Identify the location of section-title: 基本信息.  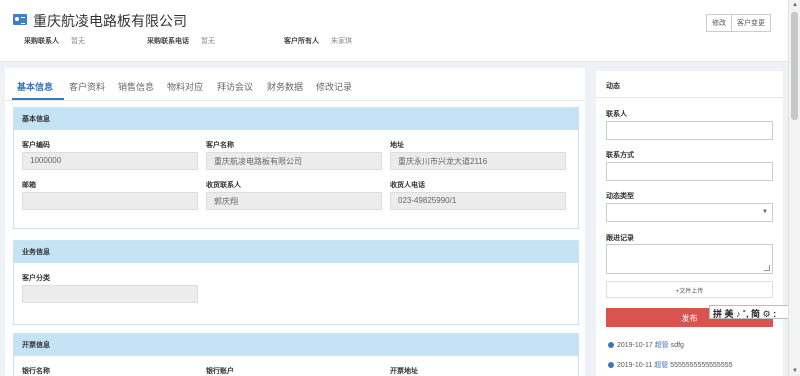
(296, 119).